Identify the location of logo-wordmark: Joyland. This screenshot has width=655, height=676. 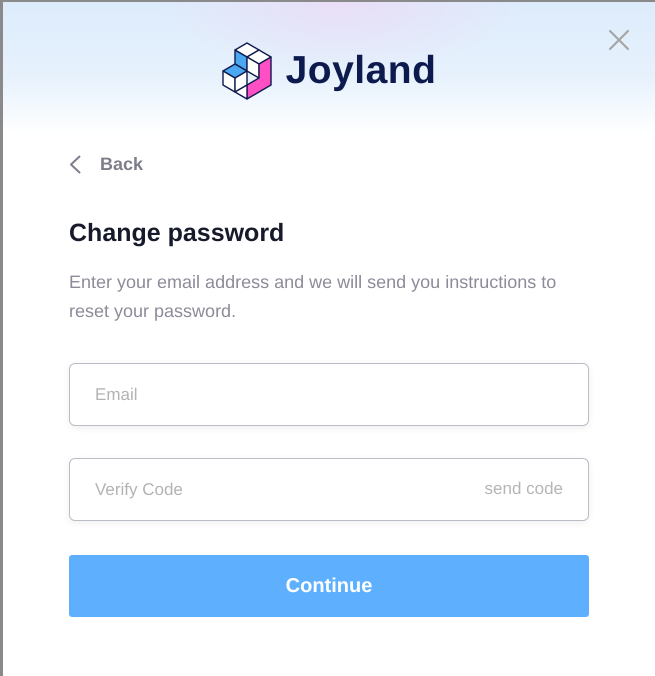
(361, 71).